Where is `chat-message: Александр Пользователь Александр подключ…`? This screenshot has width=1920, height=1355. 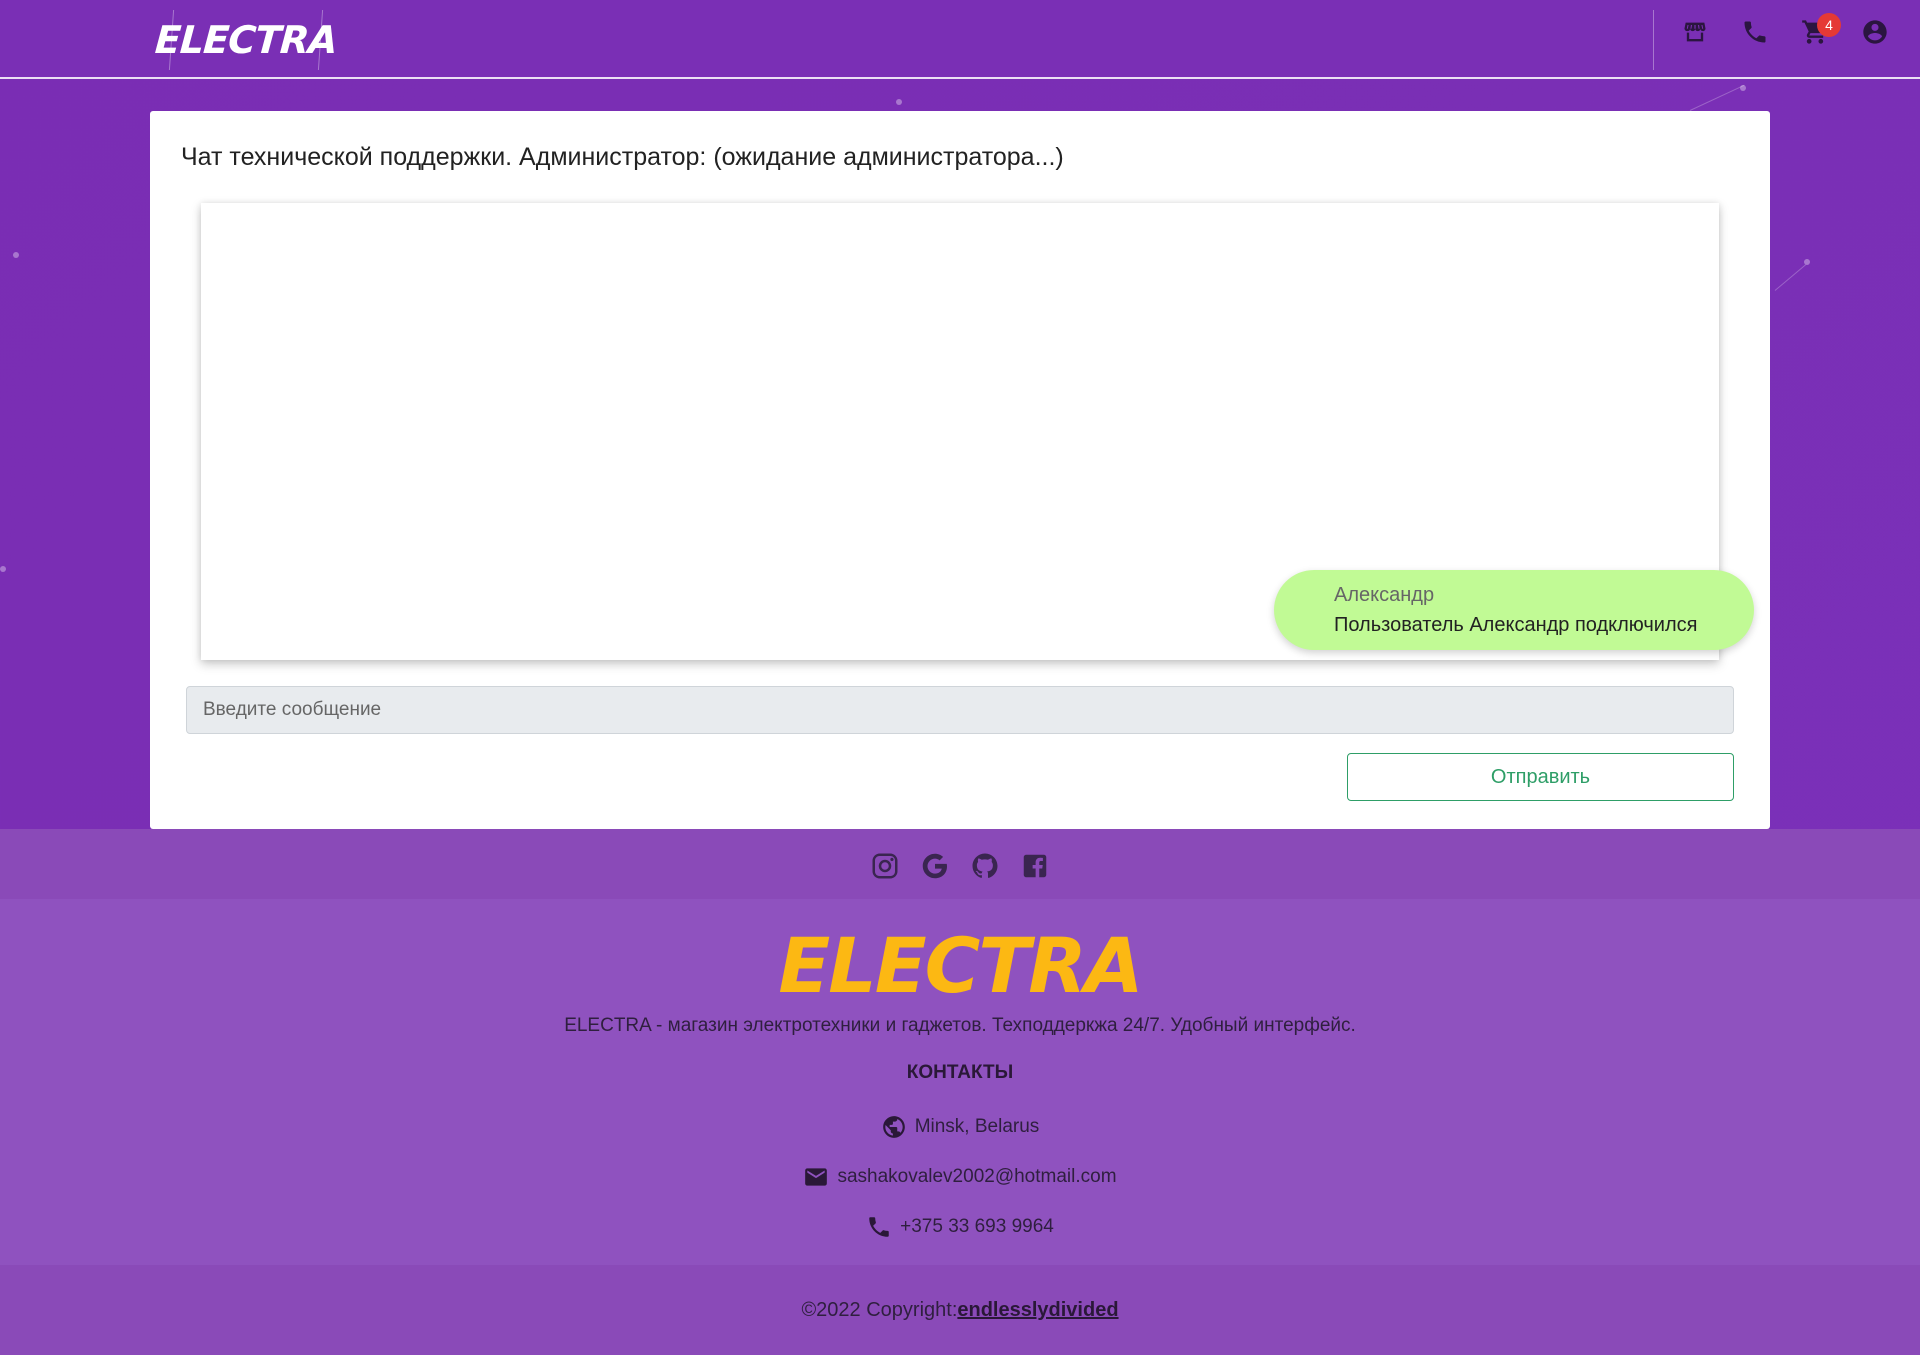 chat-message: Александр Пользователь Александр подключ… is located at coordinates (1514, 610).